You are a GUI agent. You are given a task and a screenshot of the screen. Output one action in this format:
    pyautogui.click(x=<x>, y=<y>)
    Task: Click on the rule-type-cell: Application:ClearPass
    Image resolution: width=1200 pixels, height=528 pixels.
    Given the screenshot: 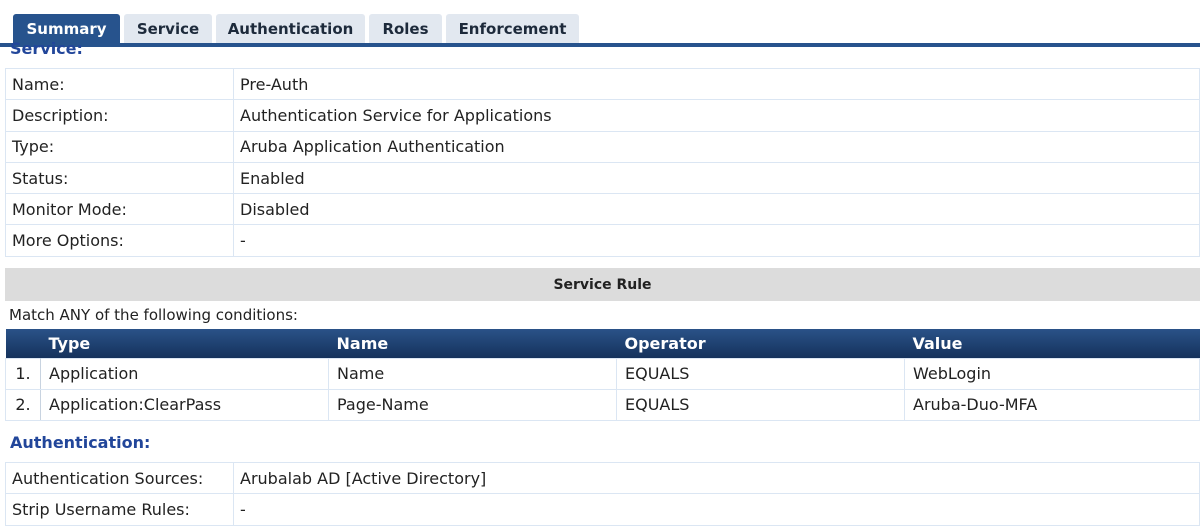 What is the action you would take?
    pyautogui.click(x=184, y=404)
    